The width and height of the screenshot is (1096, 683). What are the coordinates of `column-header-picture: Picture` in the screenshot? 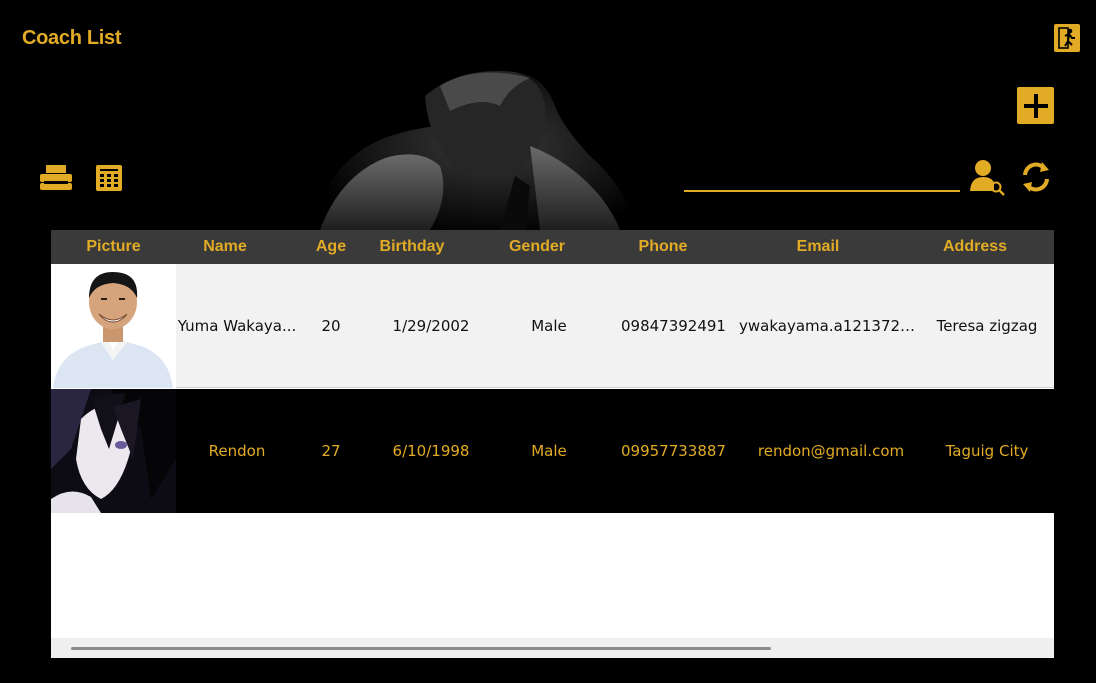 It's located at (113, 247).